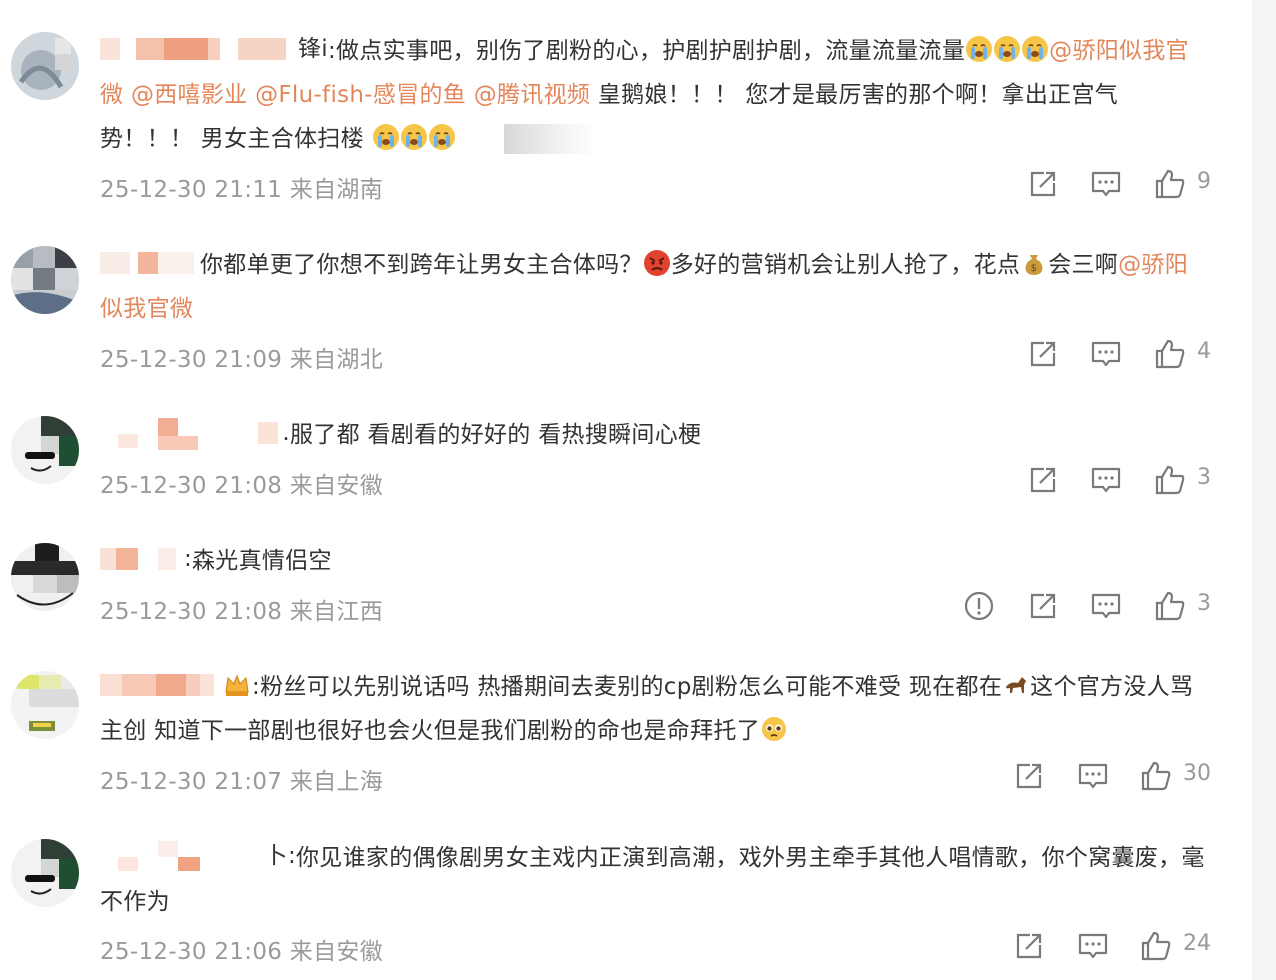  What do you see at coordinates (189, 95) in the screenshot?
I see `mention-link: @西嘻影业` at bounding box center [189, 95].